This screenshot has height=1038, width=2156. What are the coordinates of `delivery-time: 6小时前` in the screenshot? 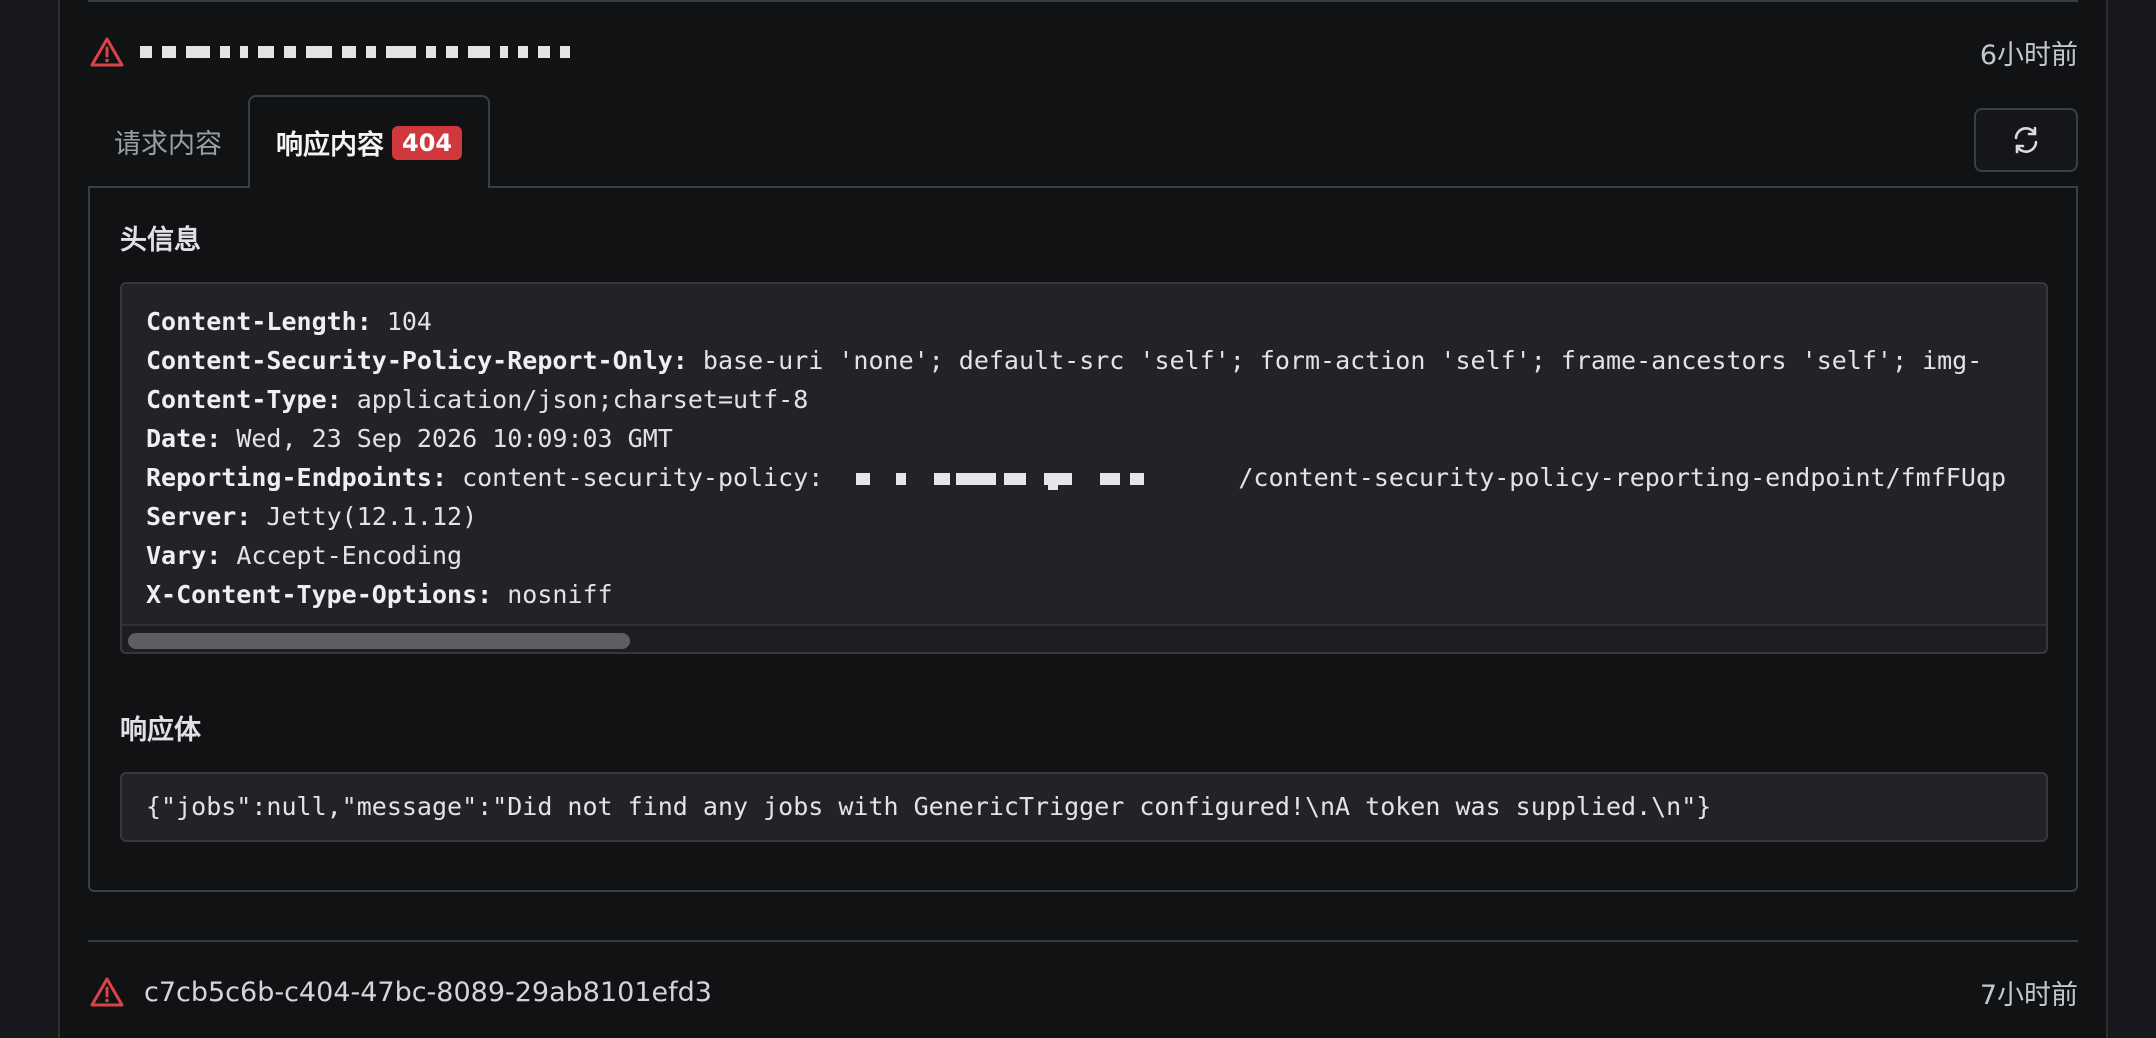 It's located at (2028, 55).